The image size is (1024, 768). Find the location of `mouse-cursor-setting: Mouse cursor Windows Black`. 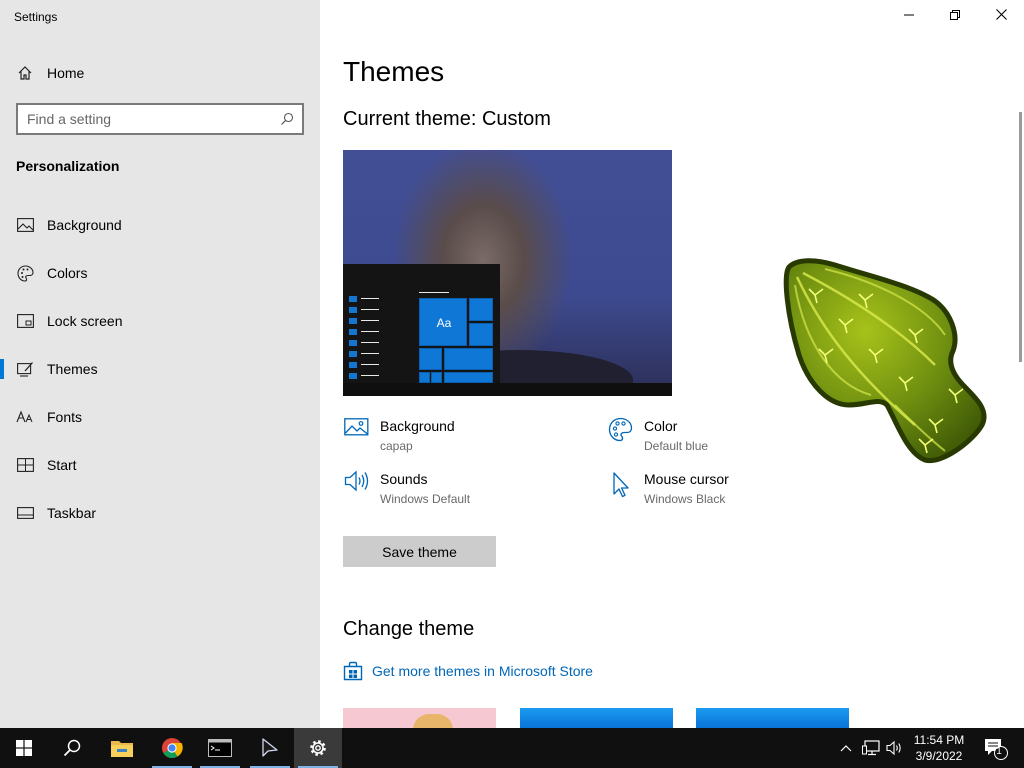

mouse-cursor-setting: Mouse cursor Windows Black is located at coordinates (668, 489).